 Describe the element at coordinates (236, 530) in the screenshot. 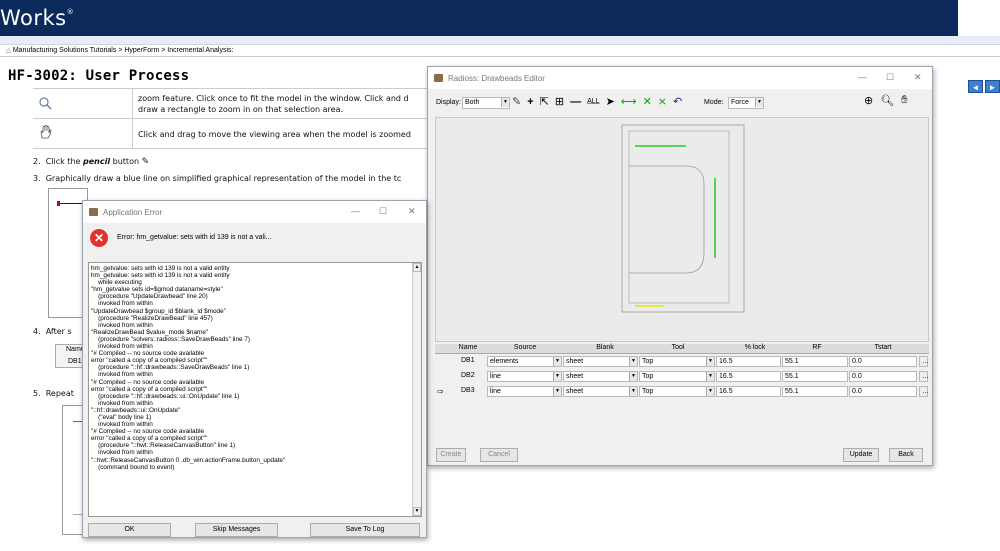

I see `skip-messages-button: Skip Messages` at that location.